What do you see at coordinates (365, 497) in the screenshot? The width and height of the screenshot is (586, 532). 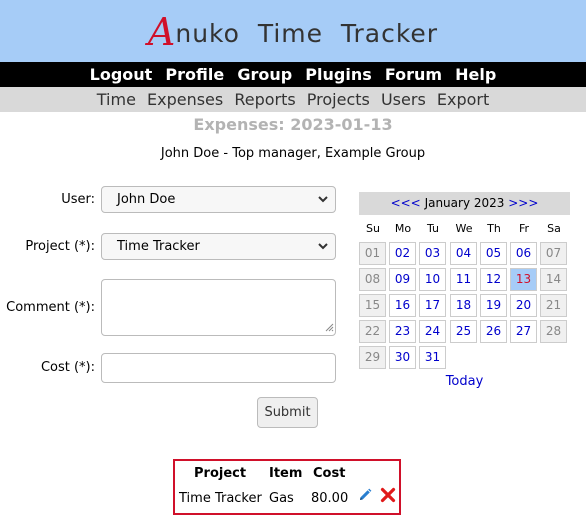 I see `edit-pencil-icon` at bounding box center [365, 497].